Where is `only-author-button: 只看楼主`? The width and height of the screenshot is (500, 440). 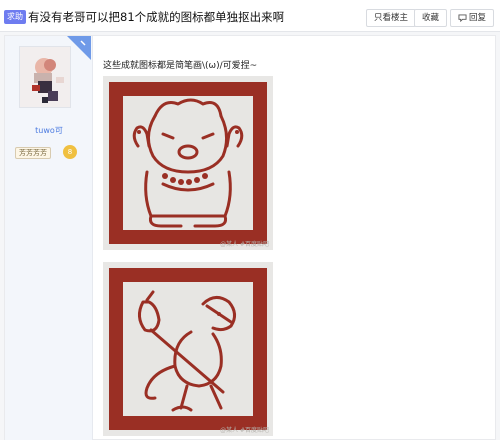 only-author-button: 只看楼主 is located at coordinates (391, 18).